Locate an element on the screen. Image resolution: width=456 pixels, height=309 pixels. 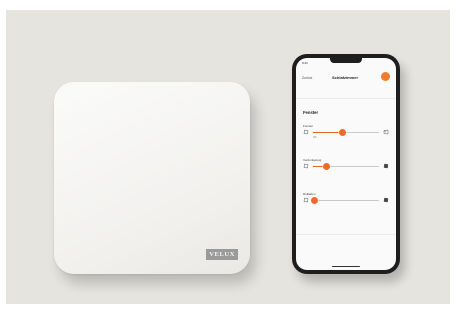
section-title: Fenster is located at coordinates (311, 112).